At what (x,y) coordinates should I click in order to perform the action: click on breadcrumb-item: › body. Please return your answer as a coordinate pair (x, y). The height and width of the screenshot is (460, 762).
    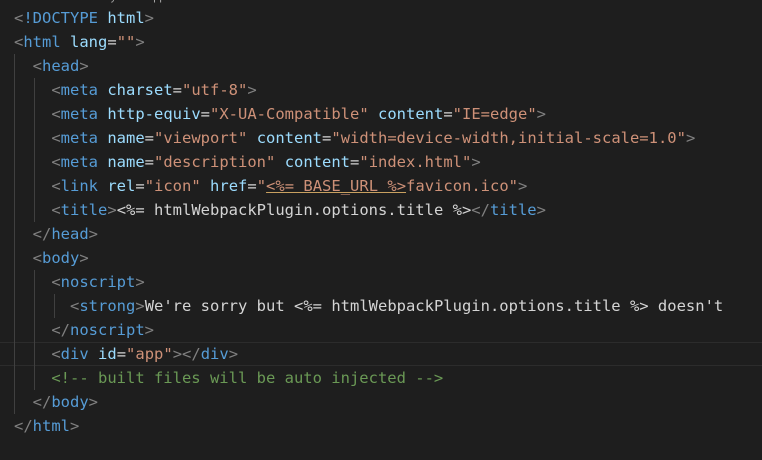
    Looking at the image, I should click on (101, 1).